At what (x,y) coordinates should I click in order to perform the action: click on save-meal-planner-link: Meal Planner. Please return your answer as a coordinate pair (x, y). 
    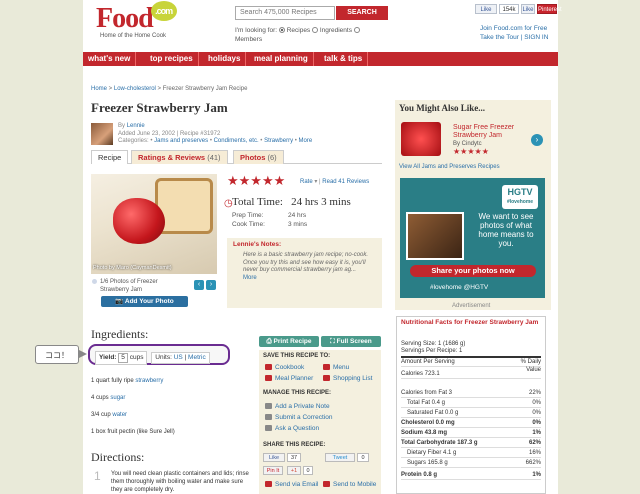
    Looking at the image, I should click on (289, 378).